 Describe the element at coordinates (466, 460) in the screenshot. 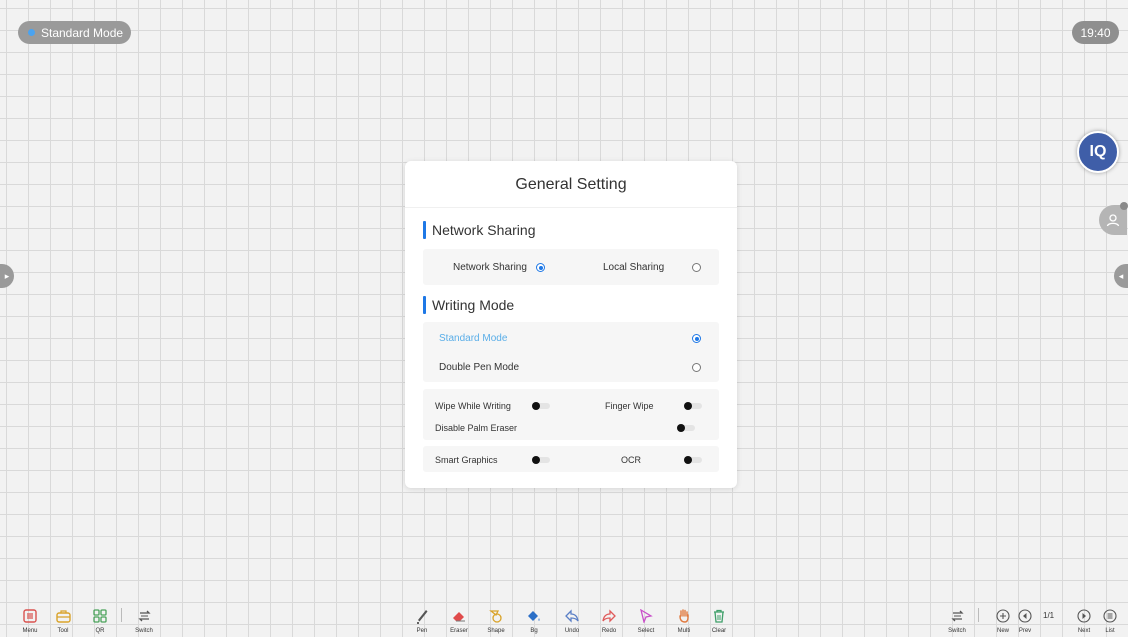

I see `smart-graphics-label: Smart Graphics` at that location.